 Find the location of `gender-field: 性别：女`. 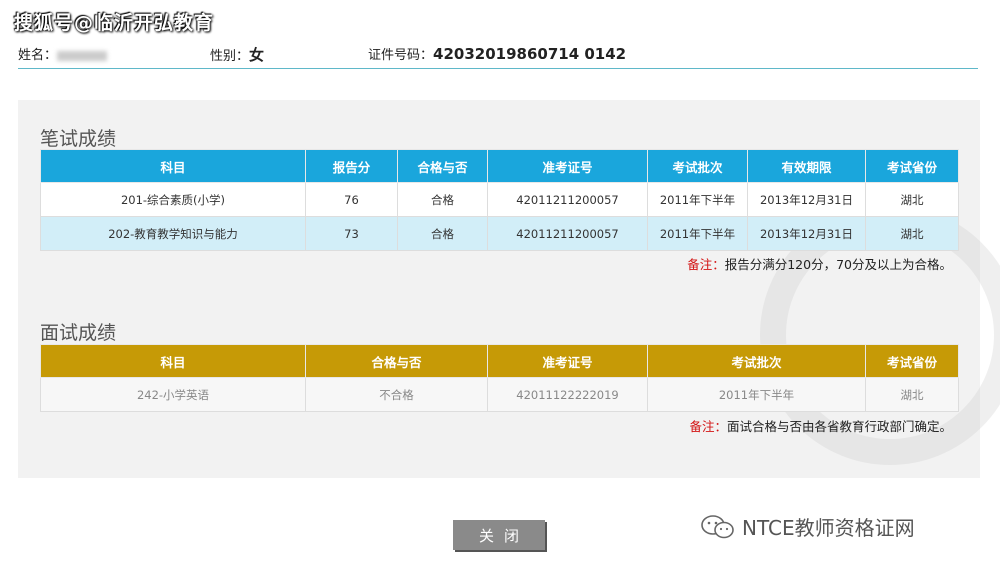

gender-field: 性别：女 is located at coordinates (237, 54).